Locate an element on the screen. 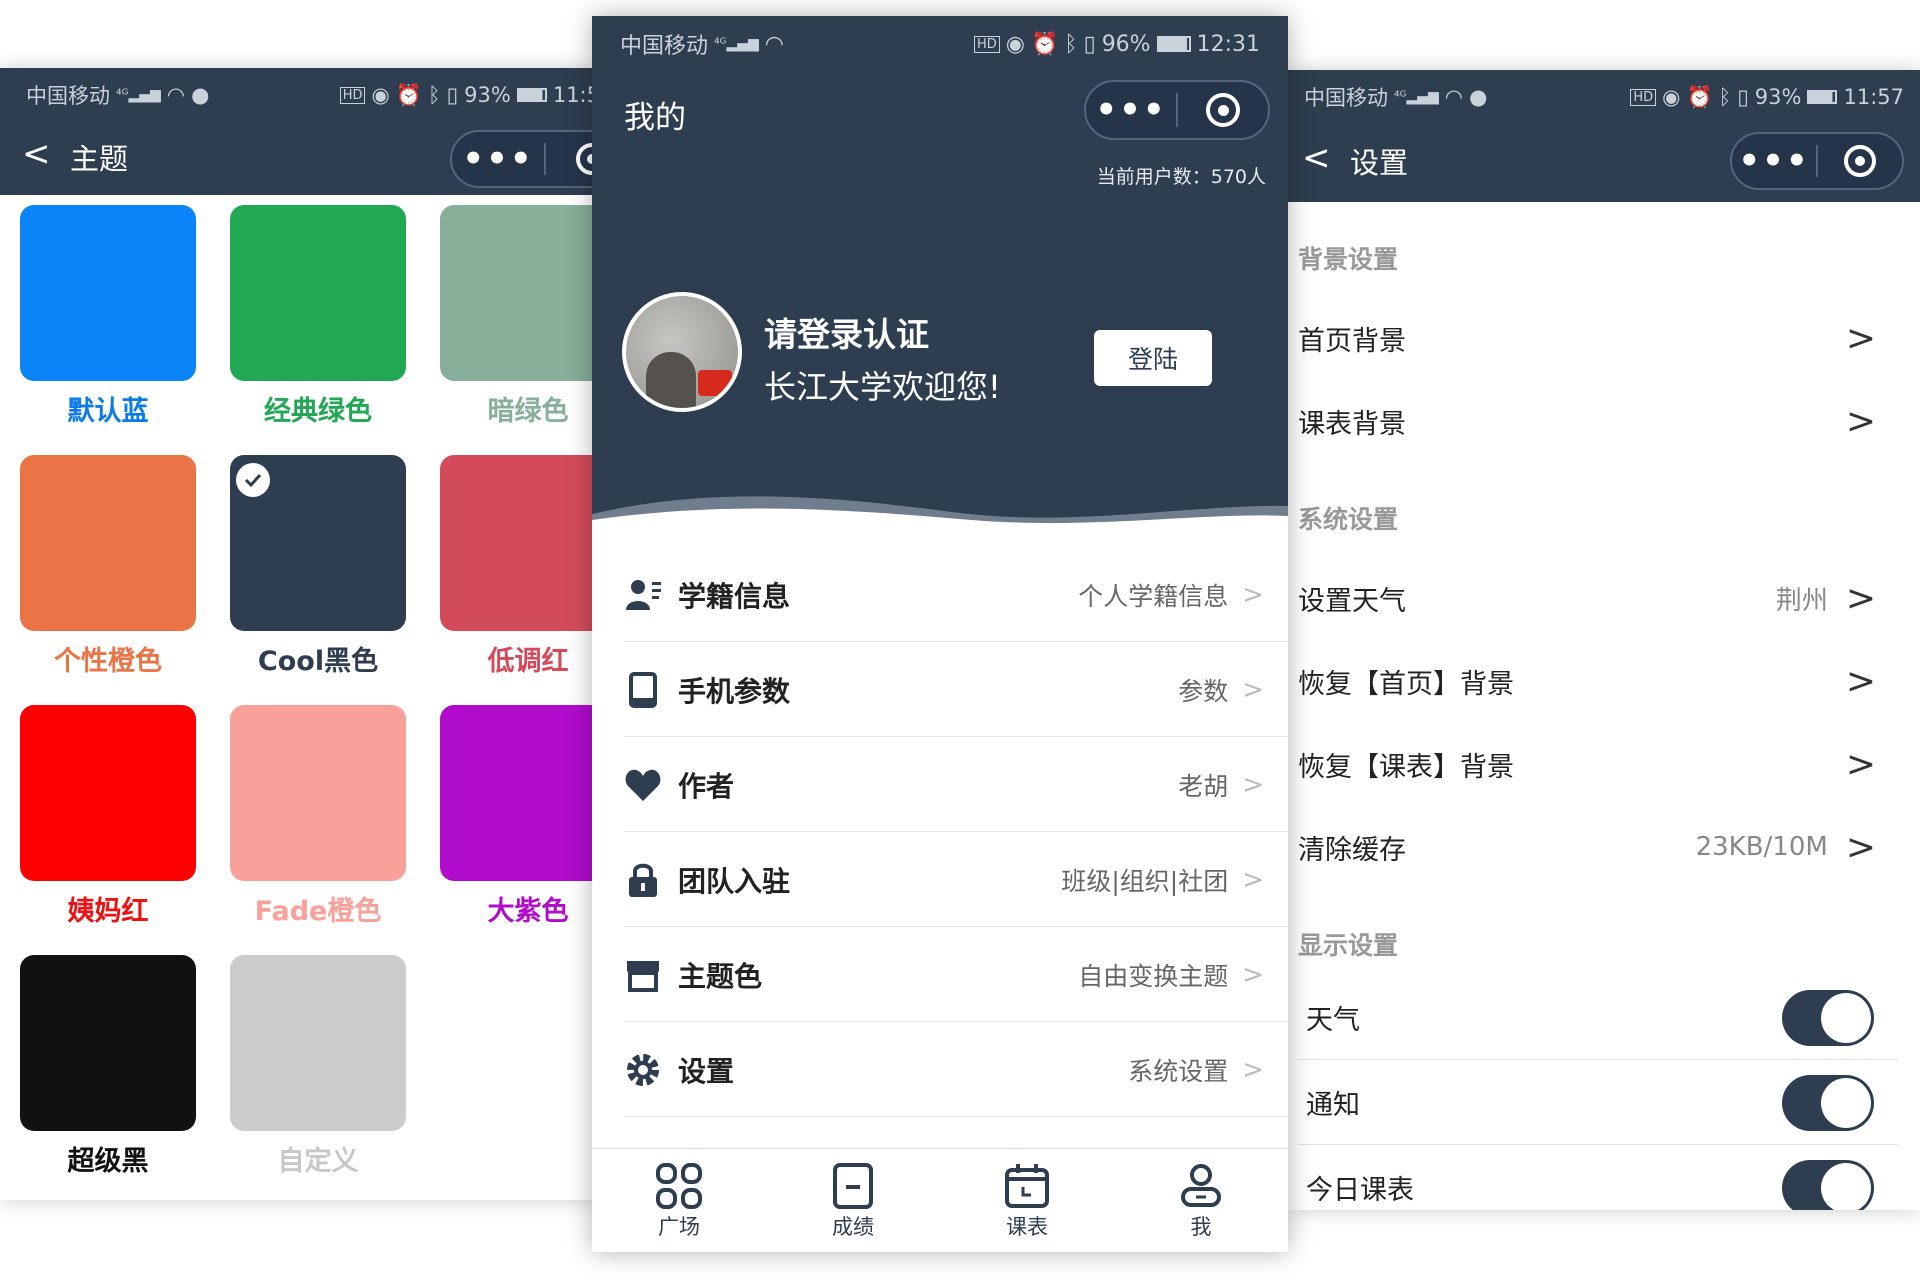  theme-option: Cool黑色 is located at coordinates (318, 566).